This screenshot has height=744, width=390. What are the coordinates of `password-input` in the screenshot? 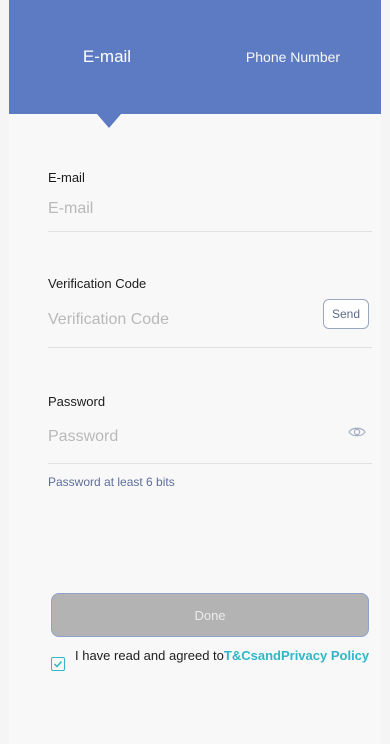 It's located at (173, 437).